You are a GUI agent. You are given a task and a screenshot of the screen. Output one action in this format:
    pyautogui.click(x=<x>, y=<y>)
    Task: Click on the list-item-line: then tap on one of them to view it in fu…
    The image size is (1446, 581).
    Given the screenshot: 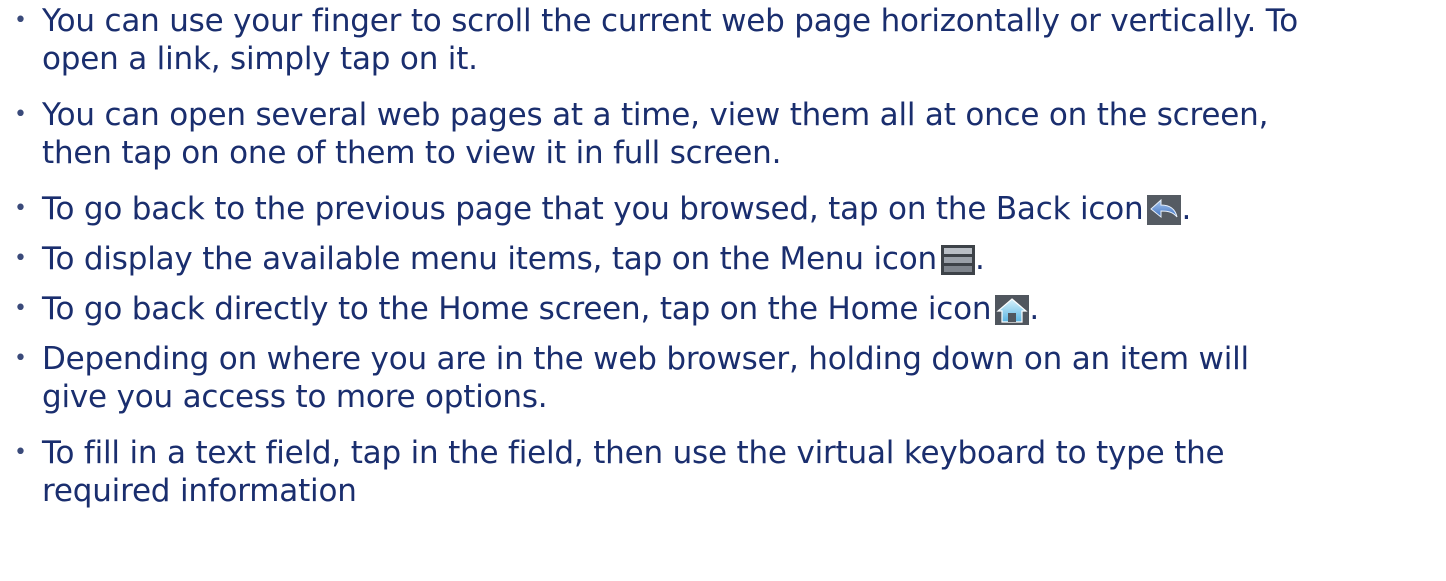 What is the action you would take?
    pyautogui.click(x=412, y=153)
    